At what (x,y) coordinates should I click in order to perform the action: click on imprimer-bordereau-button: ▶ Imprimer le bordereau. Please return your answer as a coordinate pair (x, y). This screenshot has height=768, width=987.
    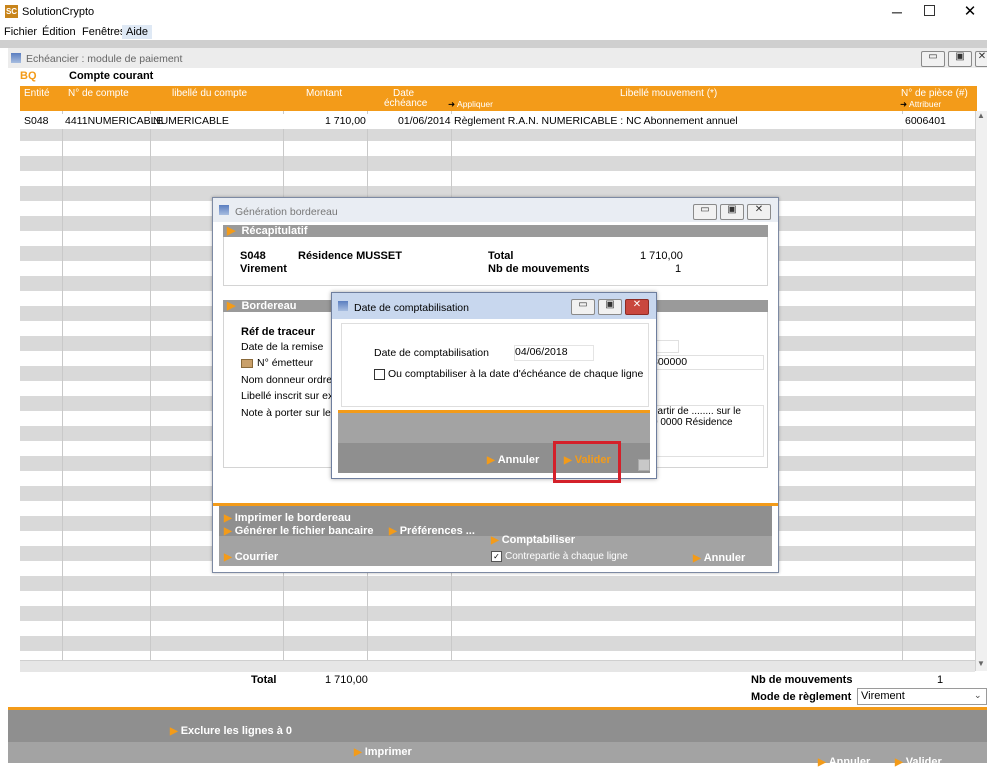
    Looking at the image, I should click on (287, 518).